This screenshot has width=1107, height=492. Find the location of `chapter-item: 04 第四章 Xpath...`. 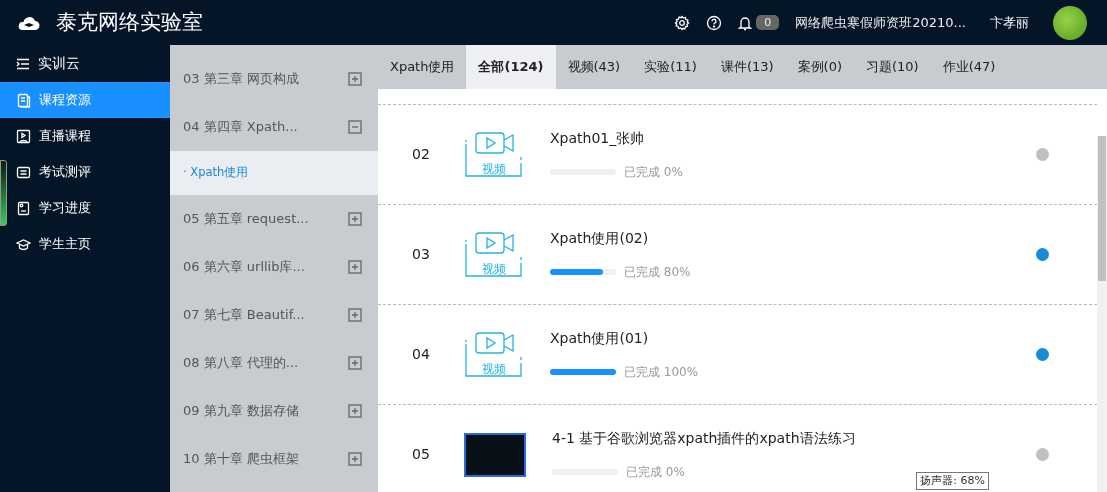

chapter-item: 04 第四章 Xpath... is located at coordinates (240, 127).